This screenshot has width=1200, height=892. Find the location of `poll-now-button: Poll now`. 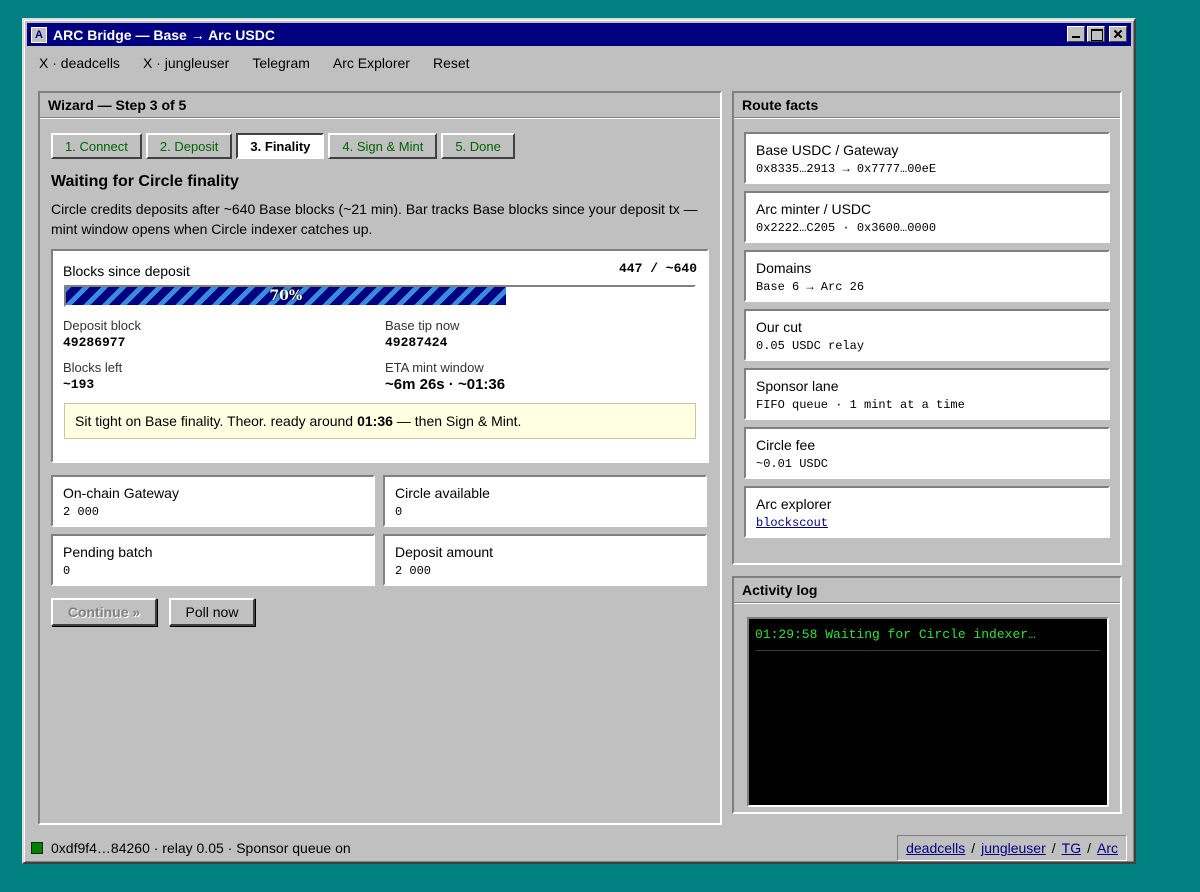

poll-now-button: Poll now is located at coordinates (212, 612).